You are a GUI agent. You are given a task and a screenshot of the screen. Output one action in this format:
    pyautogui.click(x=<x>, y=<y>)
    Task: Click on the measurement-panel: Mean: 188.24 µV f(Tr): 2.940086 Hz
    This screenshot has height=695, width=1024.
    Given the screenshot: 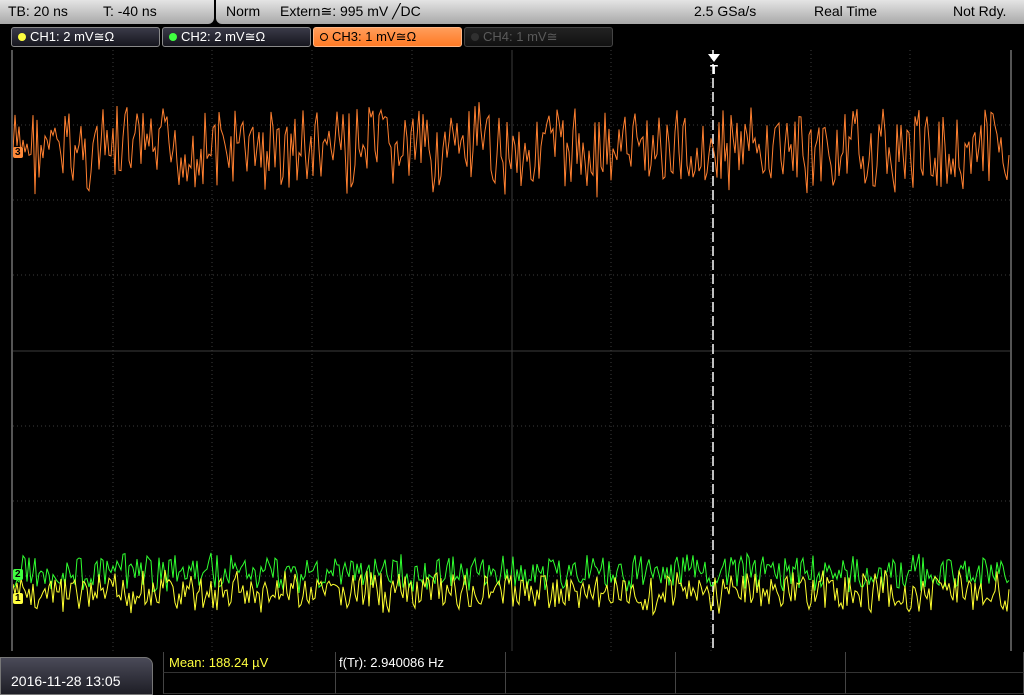 What is the action you would take?
    pyautogui.click(x=593, y=673)
    